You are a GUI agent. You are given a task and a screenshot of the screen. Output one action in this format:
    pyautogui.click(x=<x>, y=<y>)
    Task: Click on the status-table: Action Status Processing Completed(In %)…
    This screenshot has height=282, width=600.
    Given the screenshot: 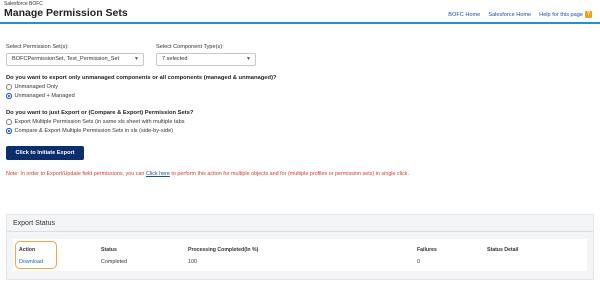 What is the action you would take?
    pyautogui.click(x=300, y=255)
    